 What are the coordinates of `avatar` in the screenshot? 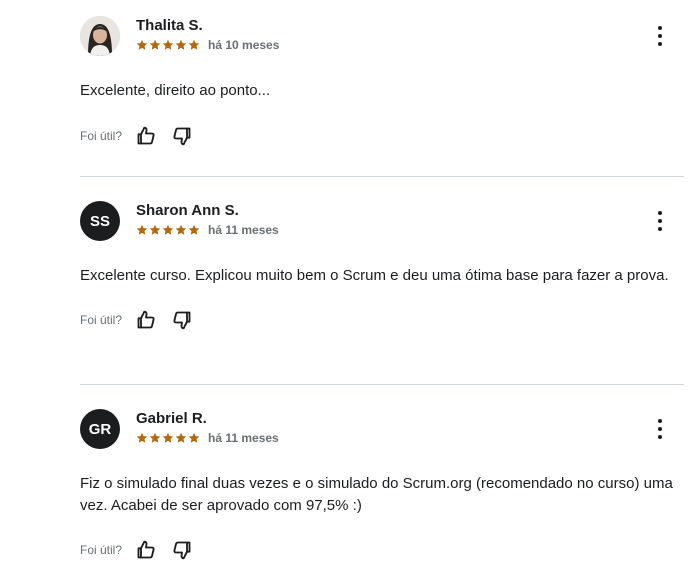 It's located at (100, 36).